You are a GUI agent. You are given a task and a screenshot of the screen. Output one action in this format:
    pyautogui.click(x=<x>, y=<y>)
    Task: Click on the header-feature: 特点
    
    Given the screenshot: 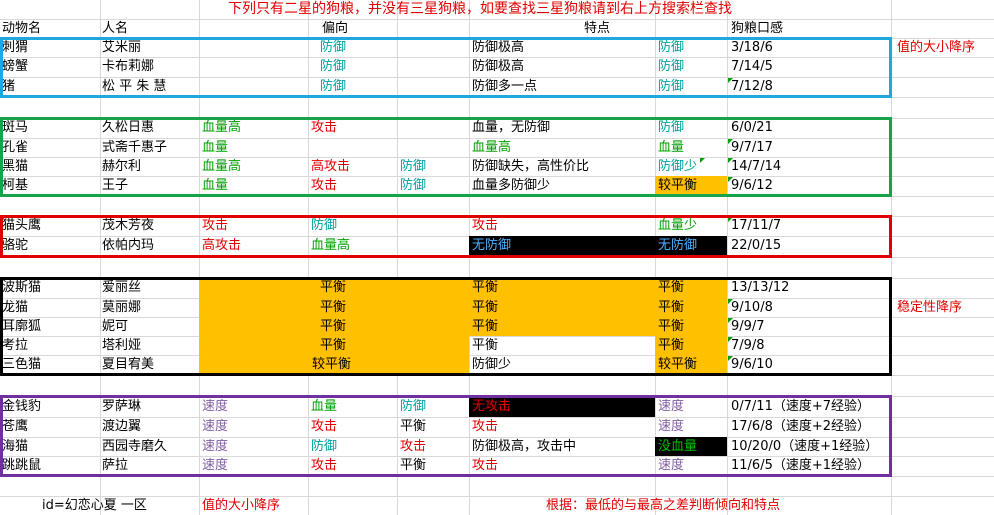 What is the action you would take?
    pyautogui.click(x=597, y=28)
    